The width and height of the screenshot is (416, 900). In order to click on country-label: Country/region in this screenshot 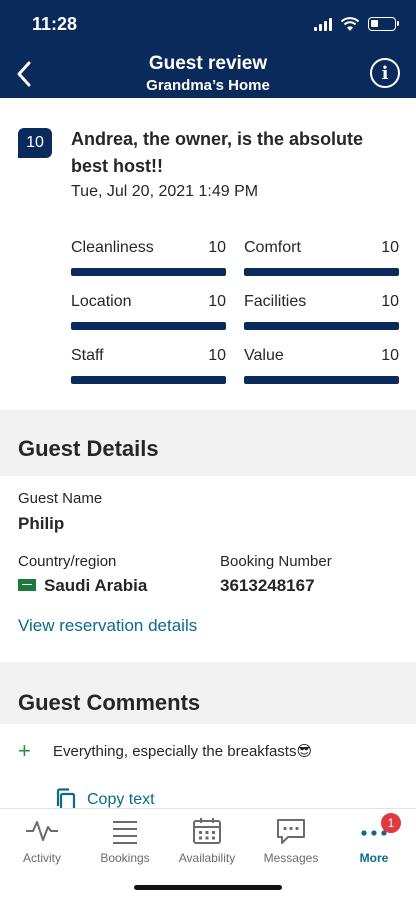, I will do `click(67, 561)`.